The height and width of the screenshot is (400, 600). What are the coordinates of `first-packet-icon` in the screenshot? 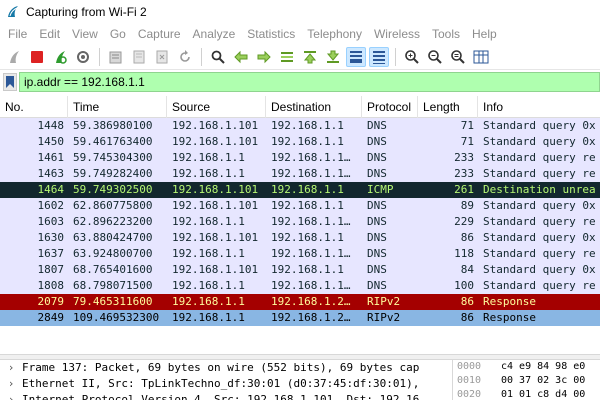 It's located at (310, 57).